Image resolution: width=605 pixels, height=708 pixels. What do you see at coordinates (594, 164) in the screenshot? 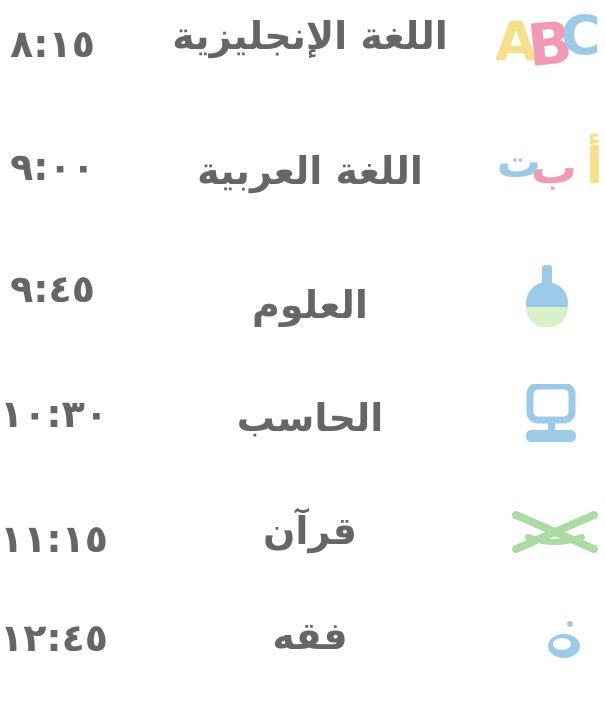
I see `svg-text: أ` at bounding box center [594, 164].